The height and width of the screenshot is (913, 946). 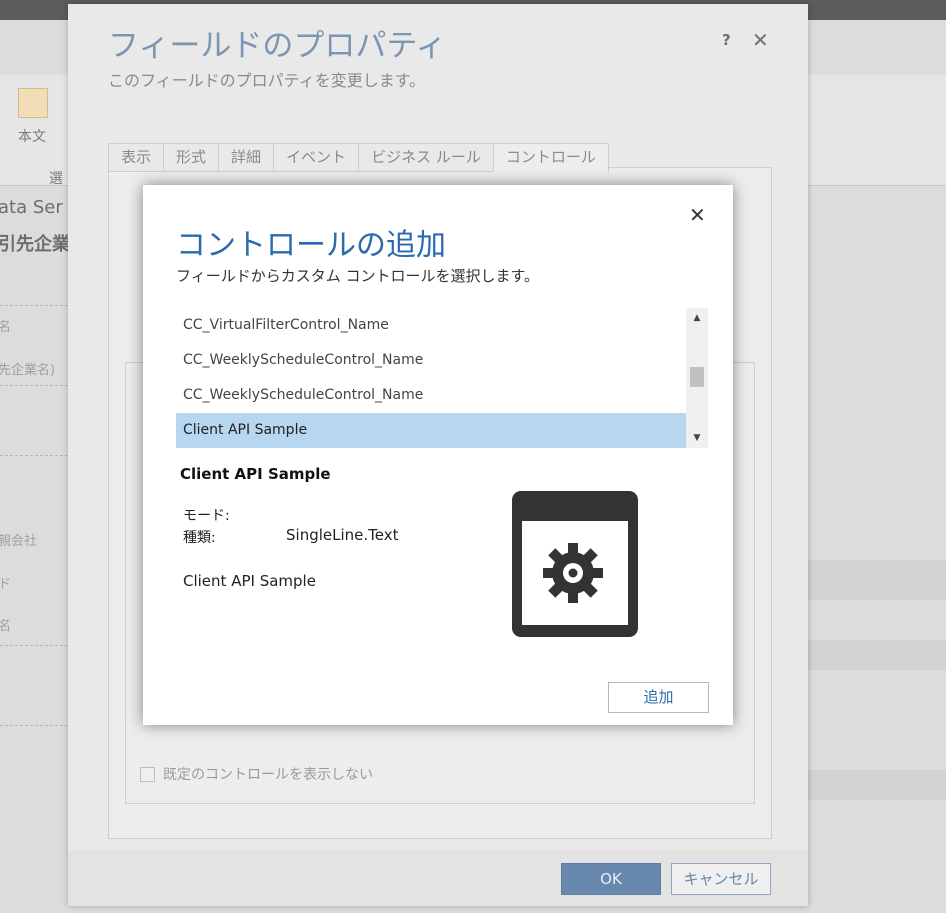 What do you see at coordinates (311, 245) in the screenshot?
I see `dialog-title: コントロールの追加` at bounding box center [311, 245].